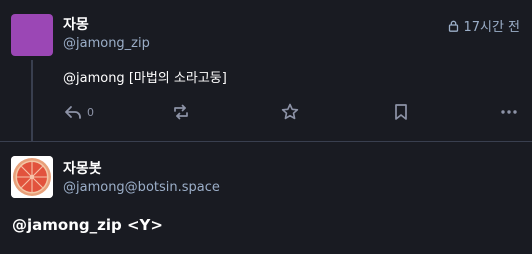  I want to click on bookmark-icon, so click(401, 112).